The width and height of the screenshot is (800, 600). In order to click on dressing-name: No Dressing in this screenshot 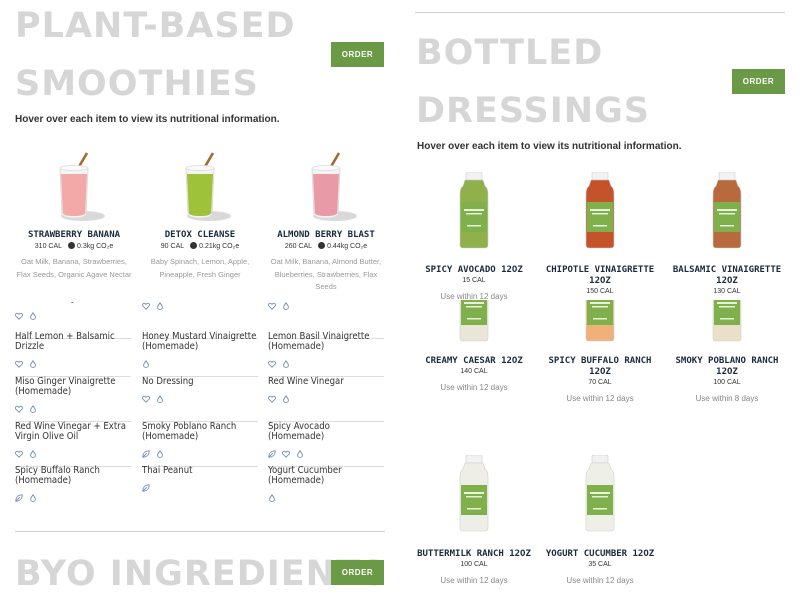, I will do `click(168, 381)`.